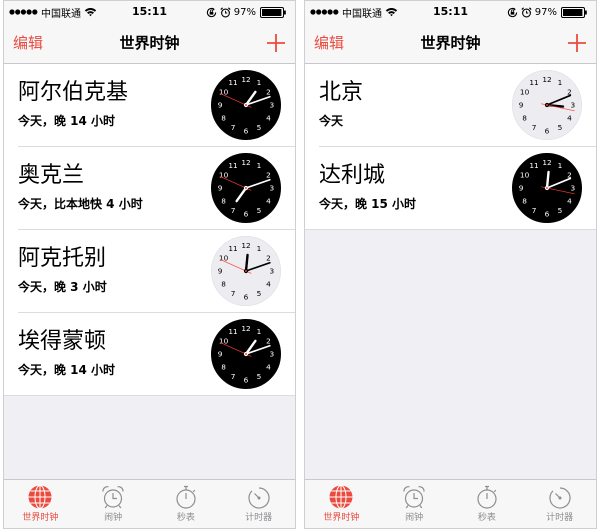  Describe the element at coordinates (487, 497) in the screenshot. I see `stopwatch-icon` at that location.